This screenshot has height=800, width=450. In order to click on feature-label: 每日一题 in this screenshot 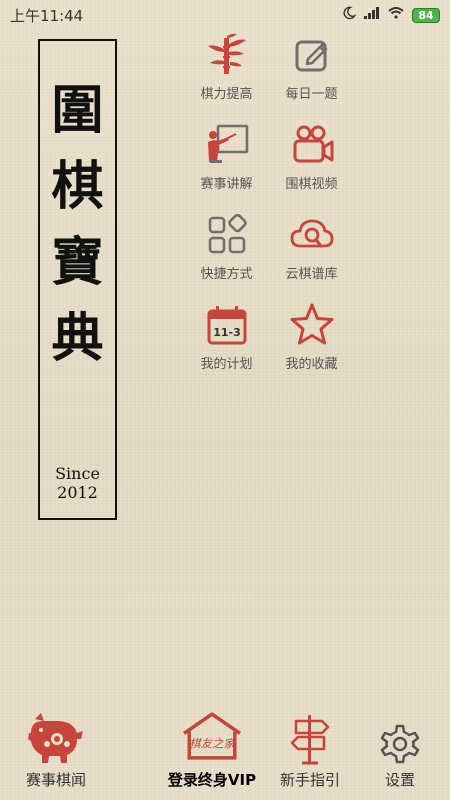, I will do `click(311, 94)`.